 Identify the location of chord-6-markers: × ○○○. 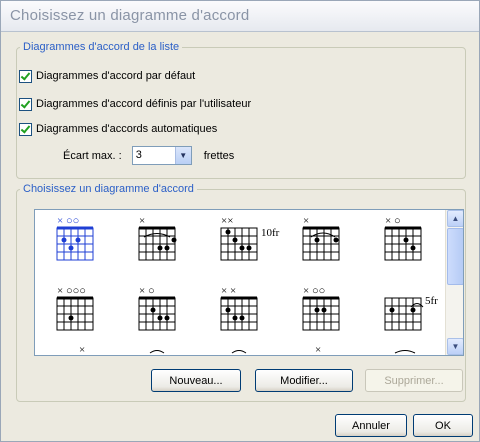
(71, 291).